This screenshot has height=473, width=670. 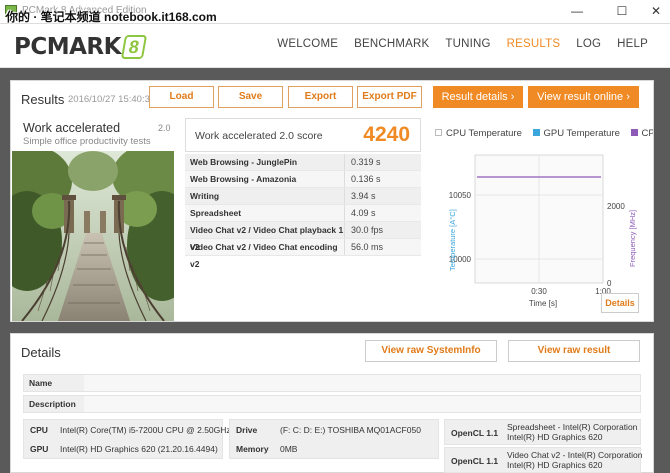 What do you see at coordinates (52, 404) in the screenshot?
I see `description-label: Description` at bounding box center [52, 404].